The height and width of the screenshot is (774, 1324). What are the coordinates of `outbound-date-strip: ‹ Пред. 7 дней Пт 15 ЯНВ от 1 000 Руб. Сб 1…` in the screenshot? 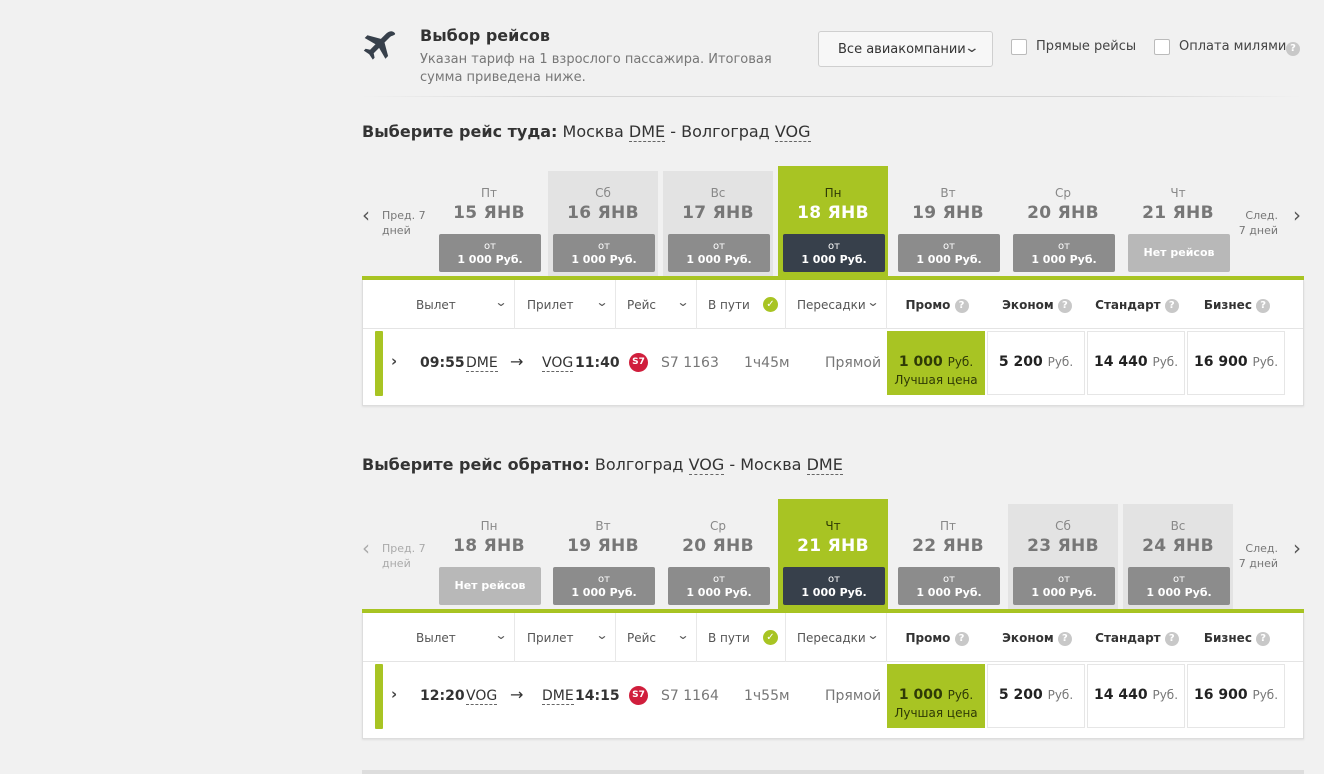 It's located at (833, 223).